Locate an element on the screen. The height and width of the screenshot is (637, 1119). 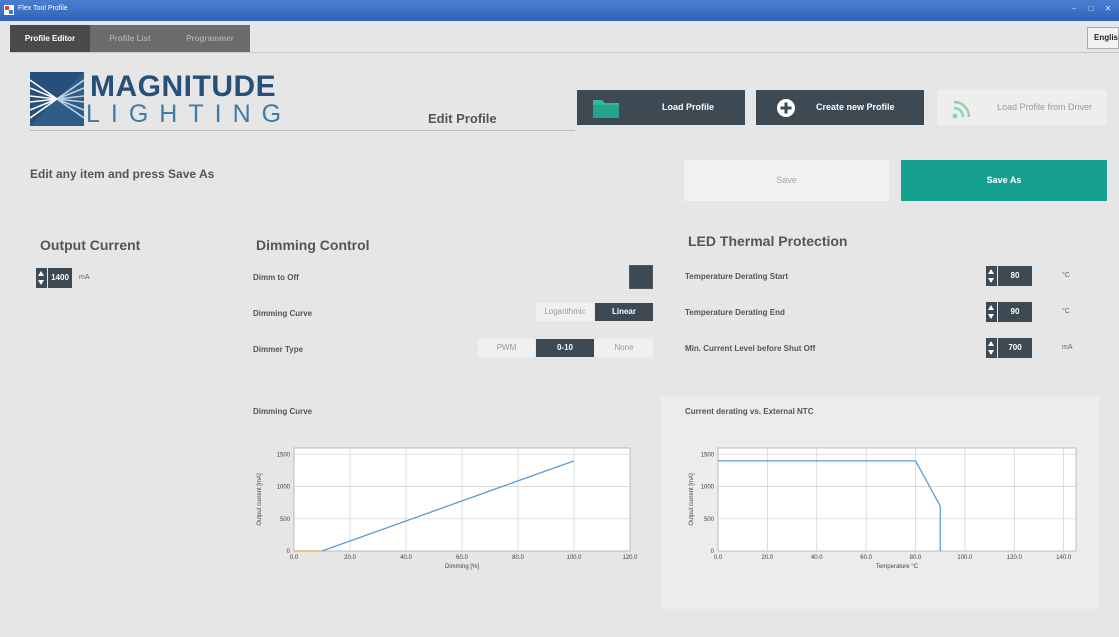
derating-chart-title: Current derating vs. External NTC is located at coordinates (749, 411).